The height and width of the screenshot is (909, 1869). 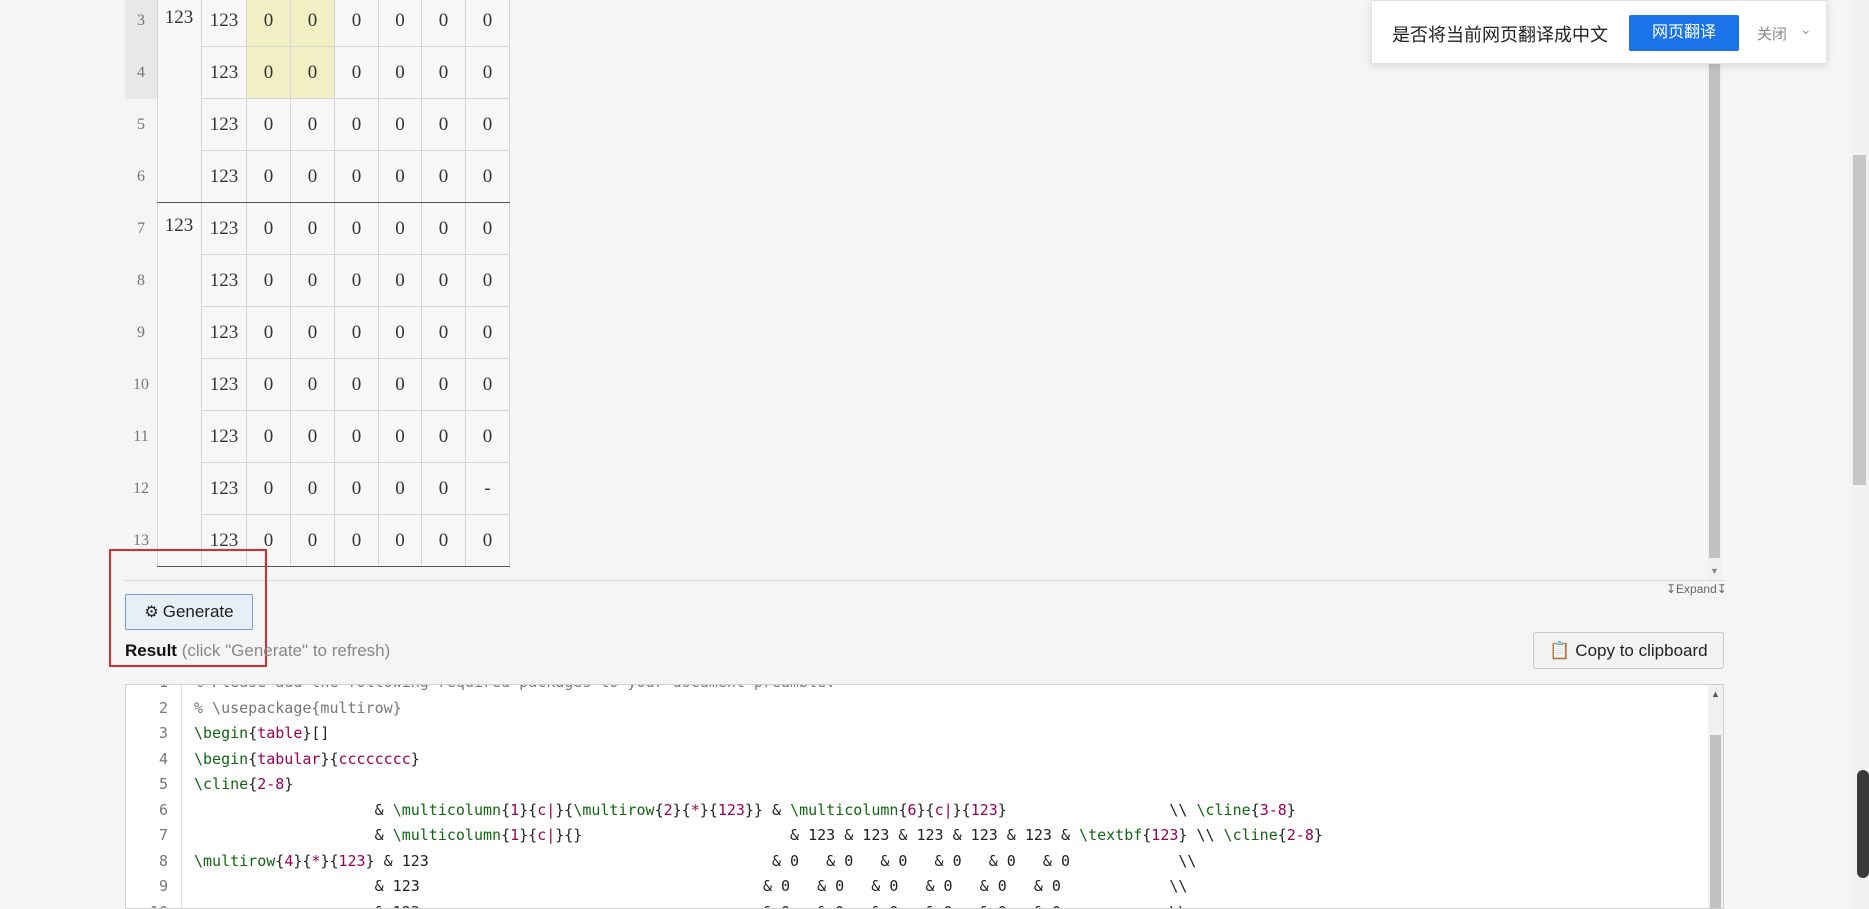 What do you see at coordinates (1628, 650) in the screenshot?
I see `copy-to-clipboard-button: 📋 Copy to clipboard` at bounding box center [1628, 650].